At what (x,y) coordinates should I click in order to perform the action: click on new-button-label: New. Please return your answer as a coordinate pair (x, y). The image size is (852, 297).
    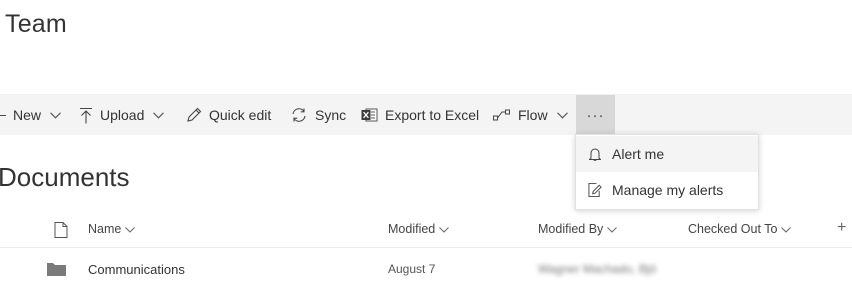
    Looking at the image, I should click on (27, 115).